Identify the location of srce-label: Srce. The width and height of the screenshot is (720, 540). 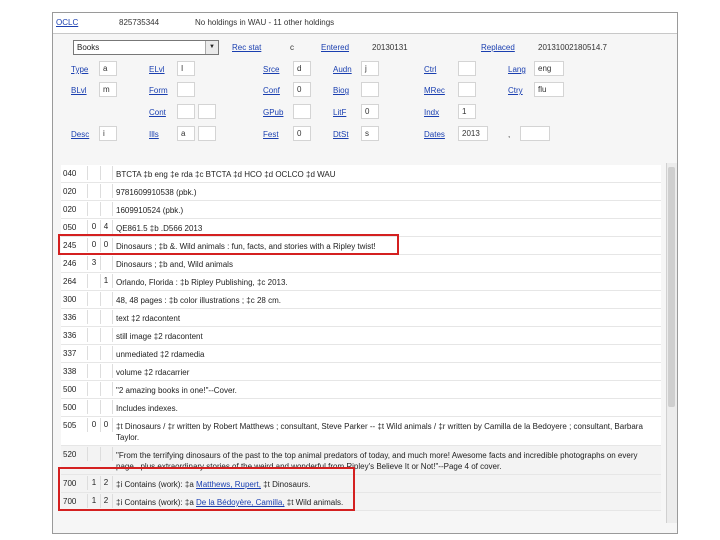
(271, 69).